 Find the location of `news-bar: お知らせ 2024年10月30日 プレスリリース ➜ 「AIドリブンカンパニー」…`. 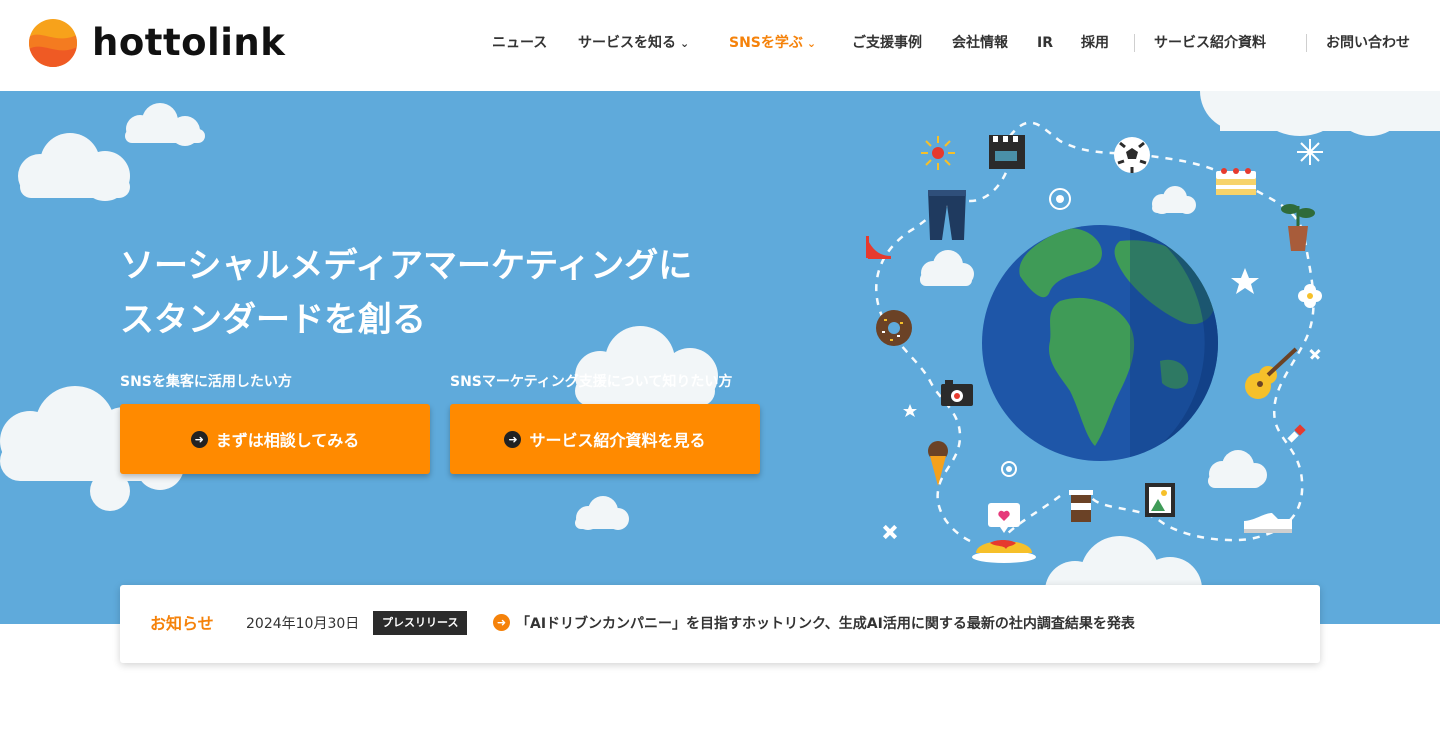

news-bar: お知らせ 2024年10月30日 プレスリリース ➜ 「AIドリブンカンパニー」… is located at coordinates (720, 624).